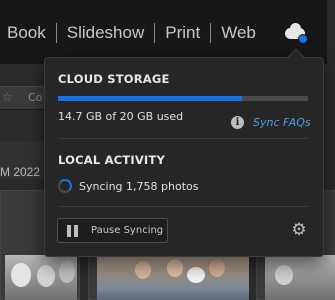 The height and width of the screenshot is (300, 335). I want to click on capture-date: M 2022, so click(20, 172).